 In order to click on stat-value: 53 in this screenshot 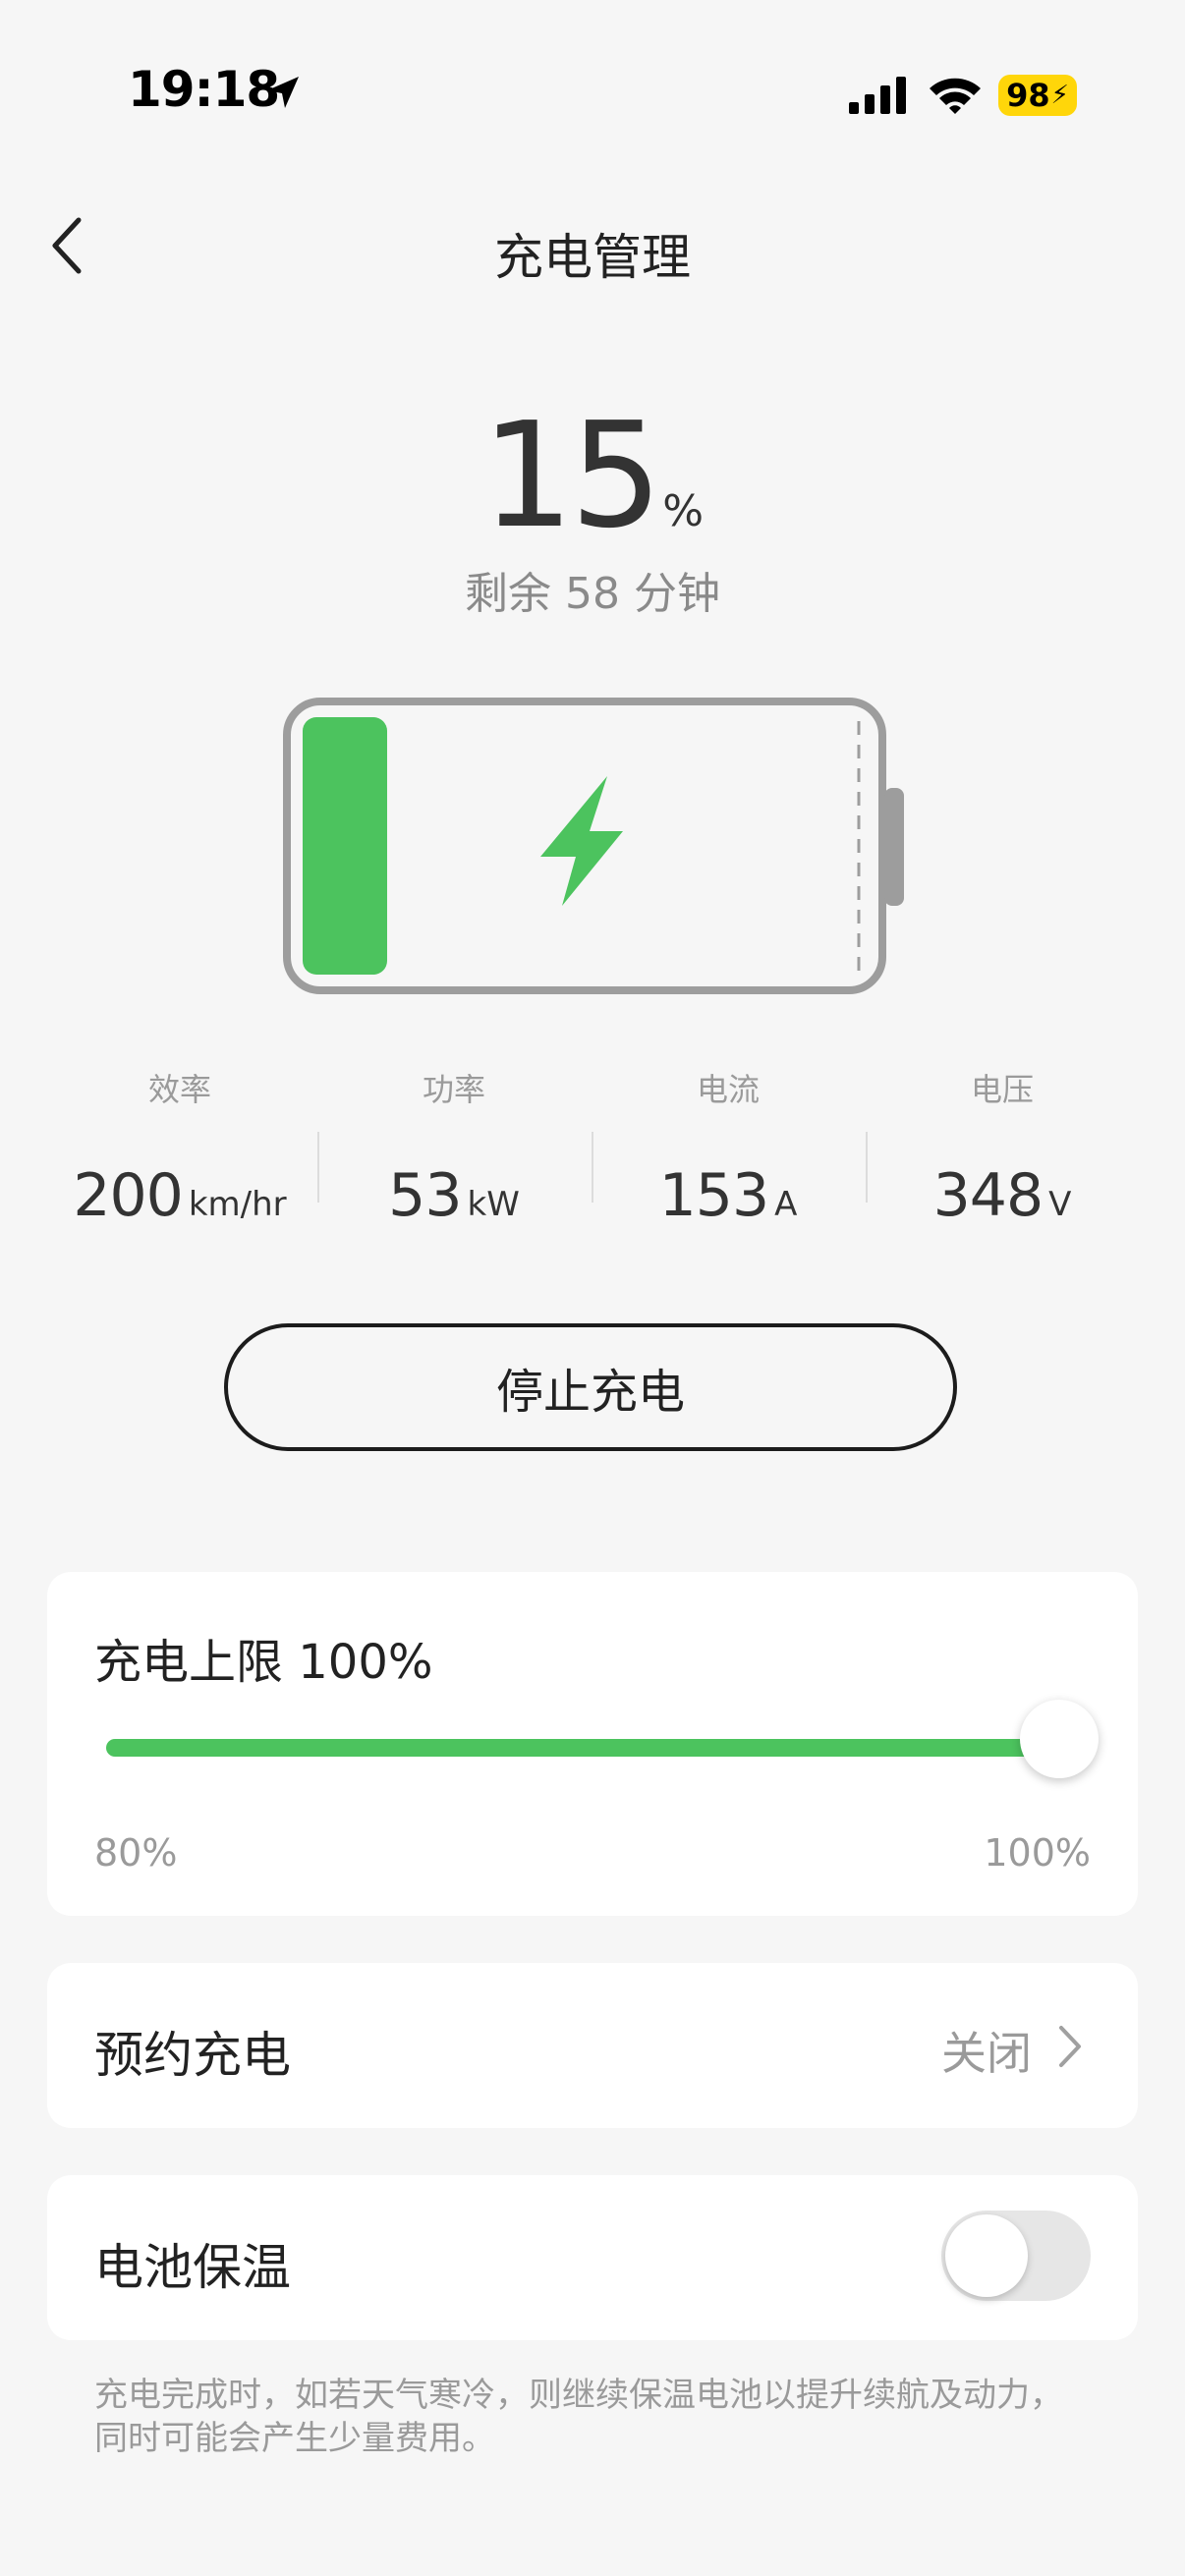, I will do `click(425, 1195)`.